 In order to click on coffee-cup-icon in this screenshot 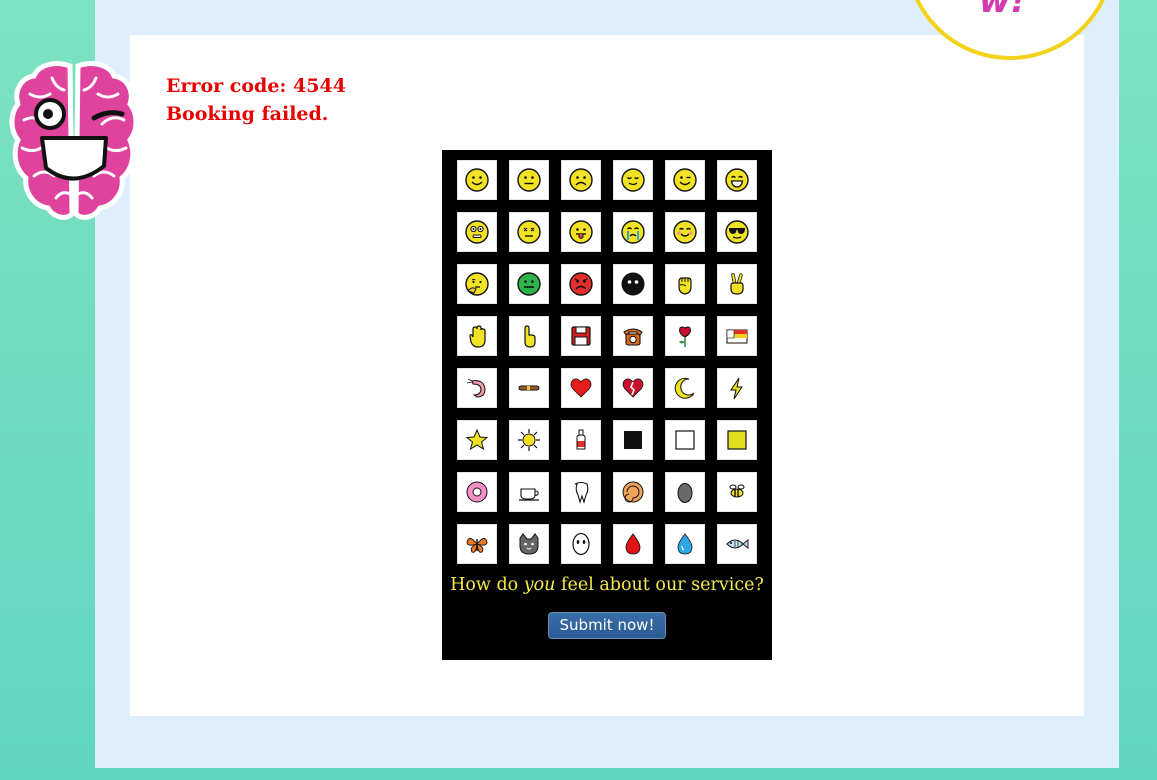, I will do `click(529, 494)`.